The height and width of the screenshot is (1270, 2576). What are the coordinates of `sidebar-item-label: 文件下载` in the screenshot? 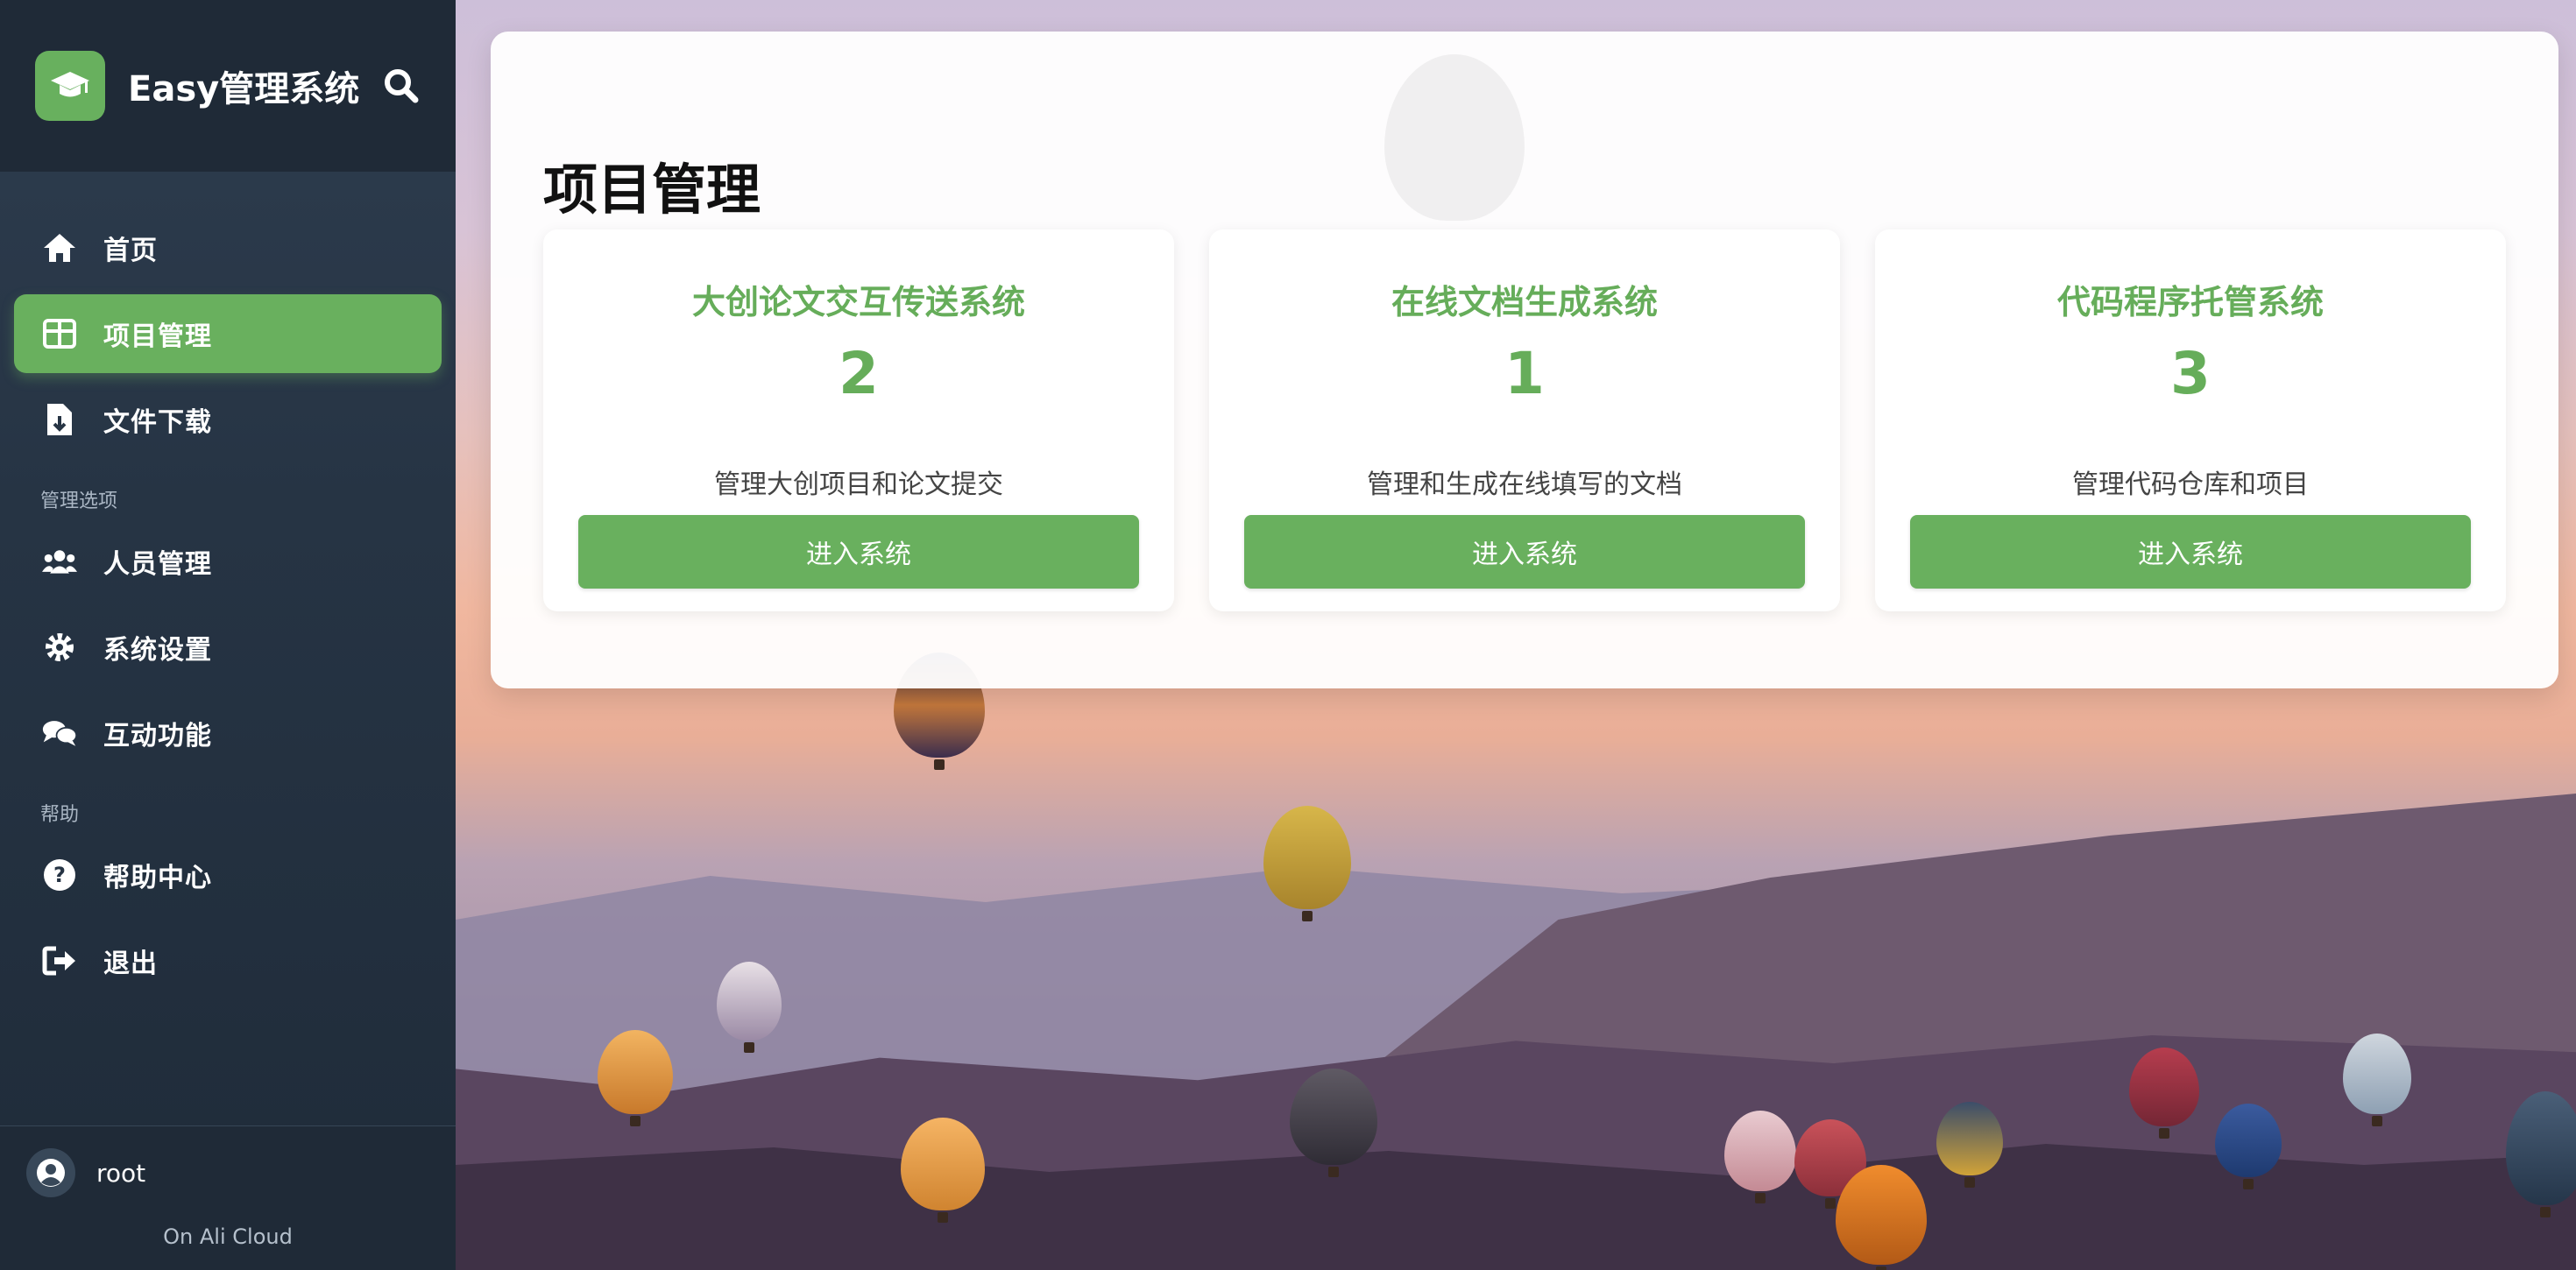 It's located at (157, 422).